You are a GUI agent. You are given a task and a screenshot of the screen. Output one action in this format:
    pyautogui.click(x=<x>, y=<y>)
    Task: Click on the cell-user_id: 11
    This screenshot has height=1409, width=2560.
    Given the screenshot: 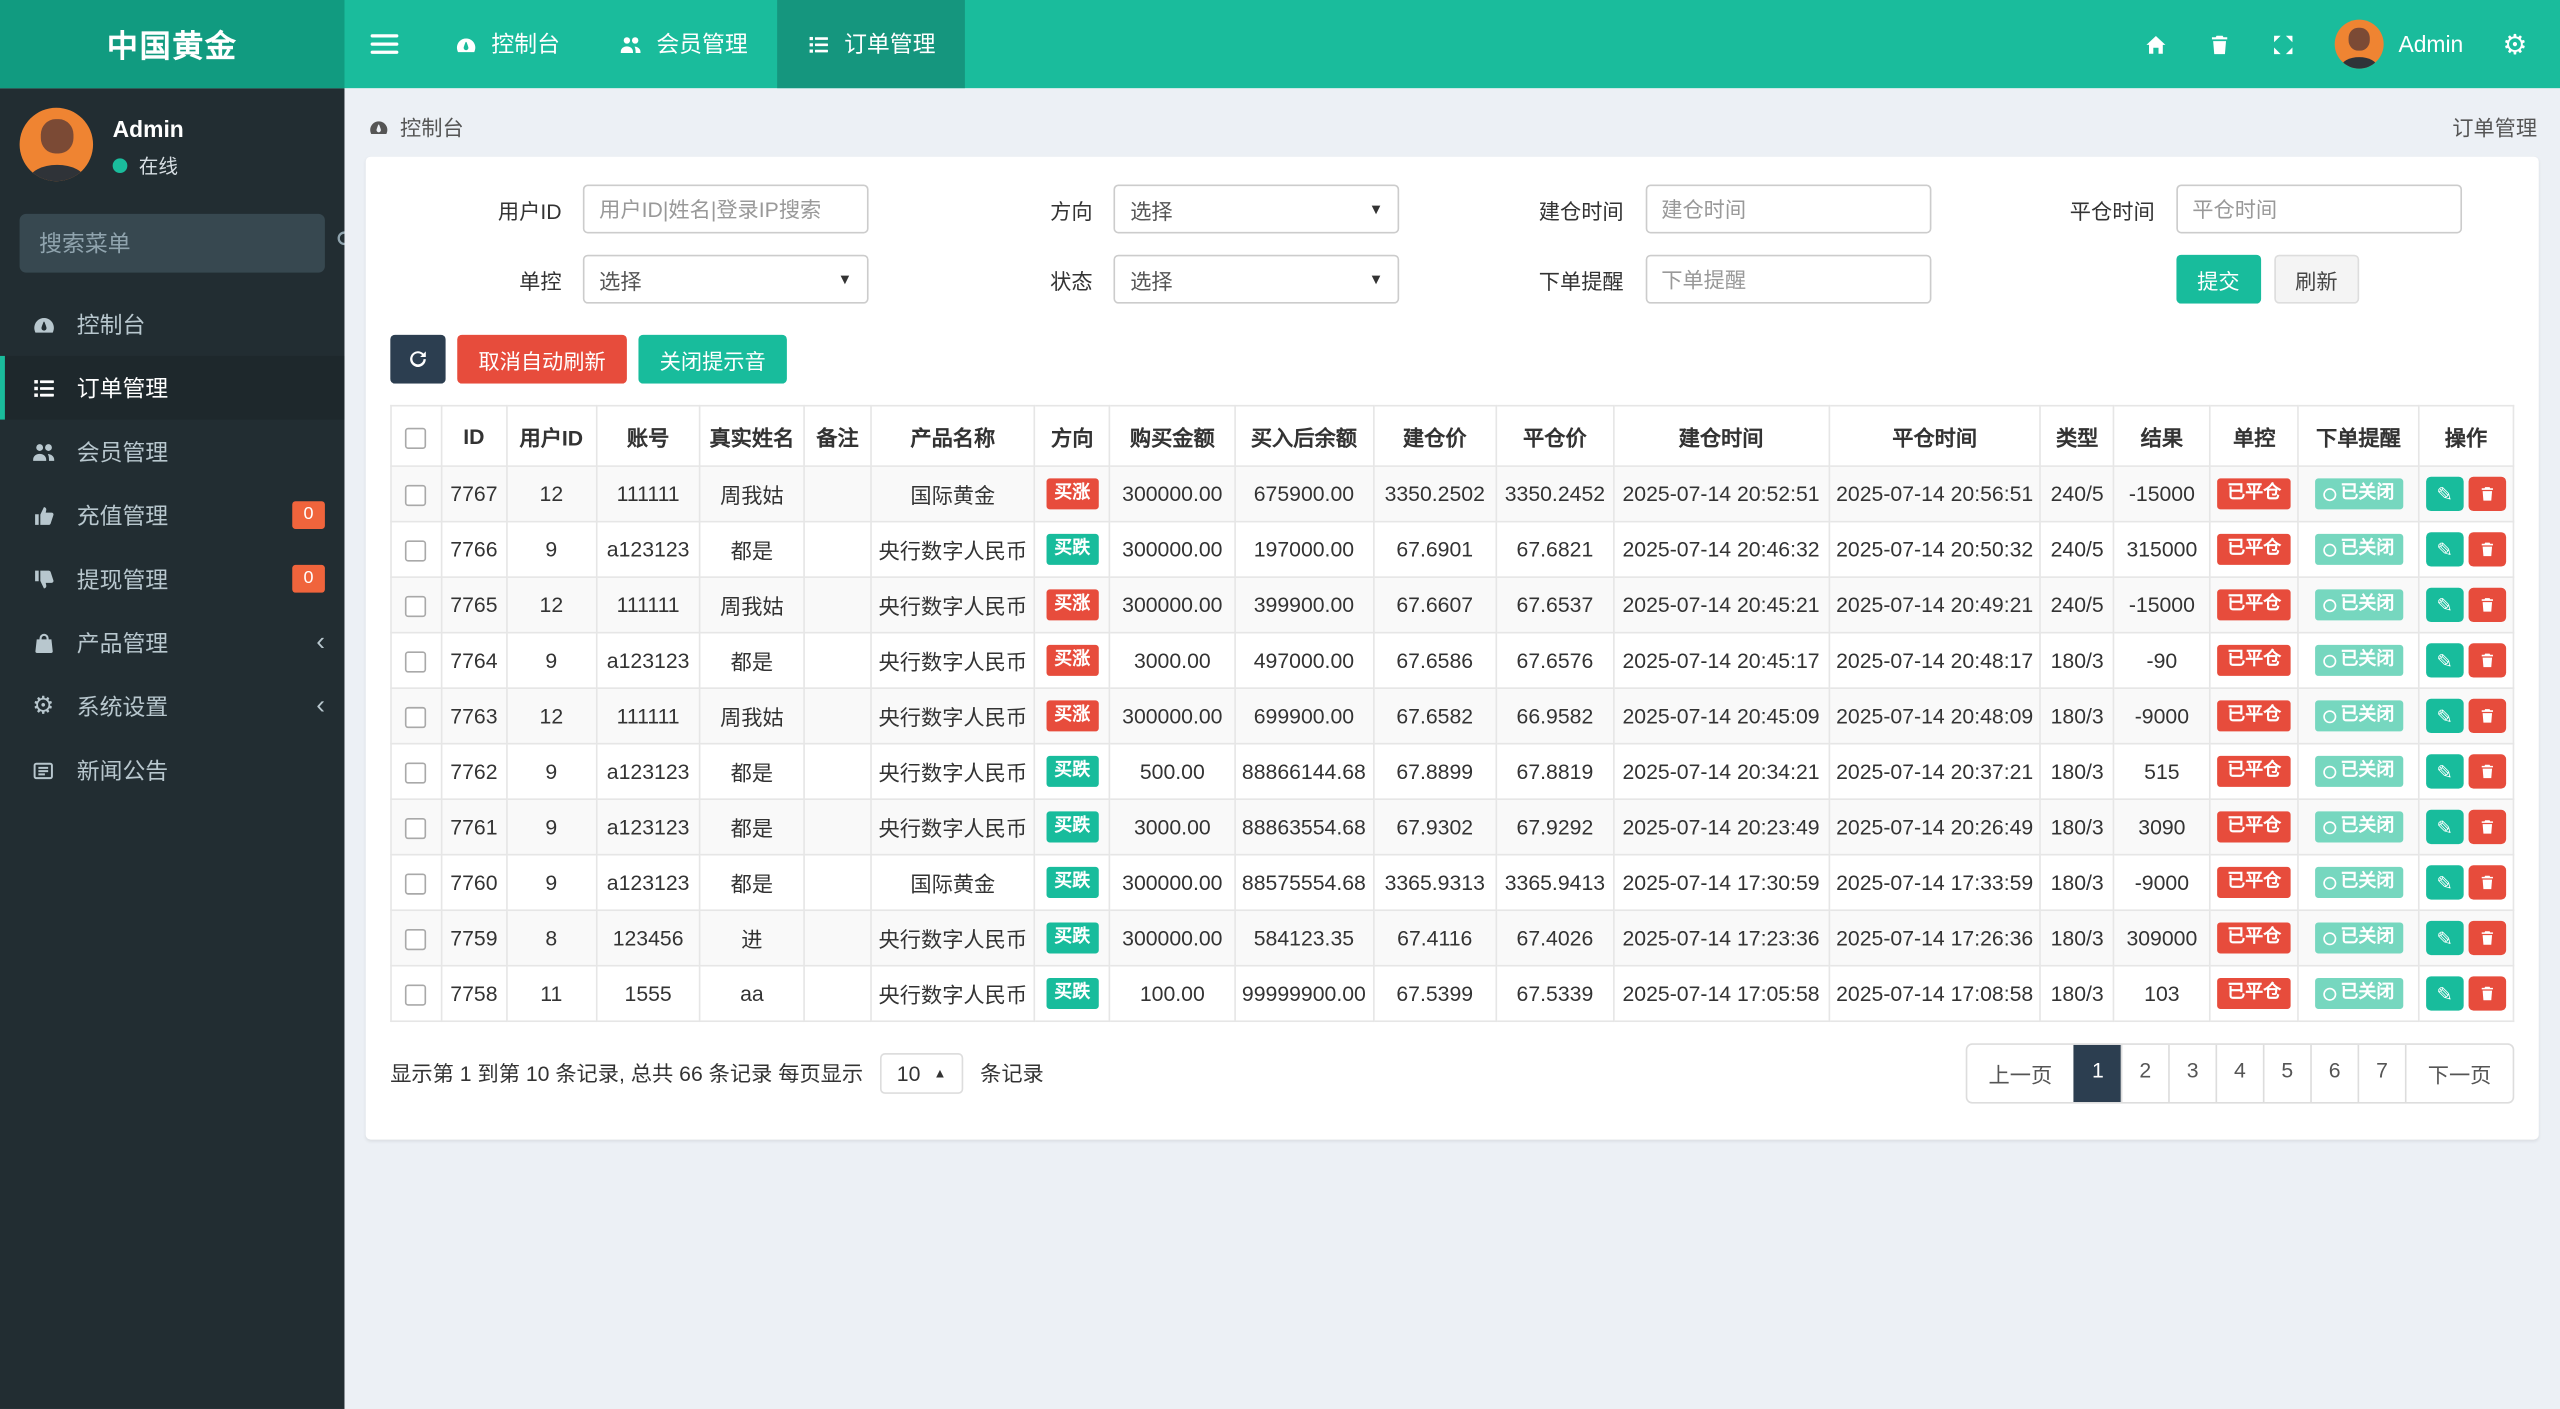 What is the action you would take?
    pyautogui.click(x=551, y=993)
    